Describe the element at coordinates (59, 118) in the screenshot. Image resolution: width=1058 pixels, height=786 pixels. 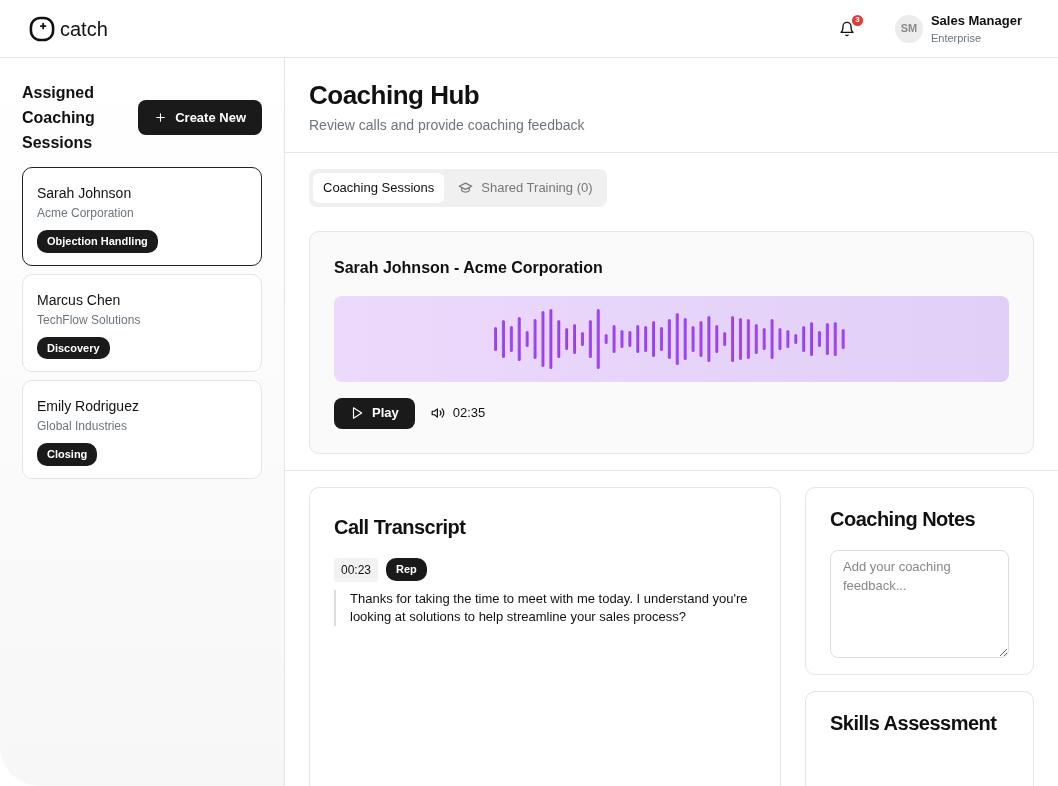
I see `sidebar-title: Assigned Coaching Sessions` at that location.